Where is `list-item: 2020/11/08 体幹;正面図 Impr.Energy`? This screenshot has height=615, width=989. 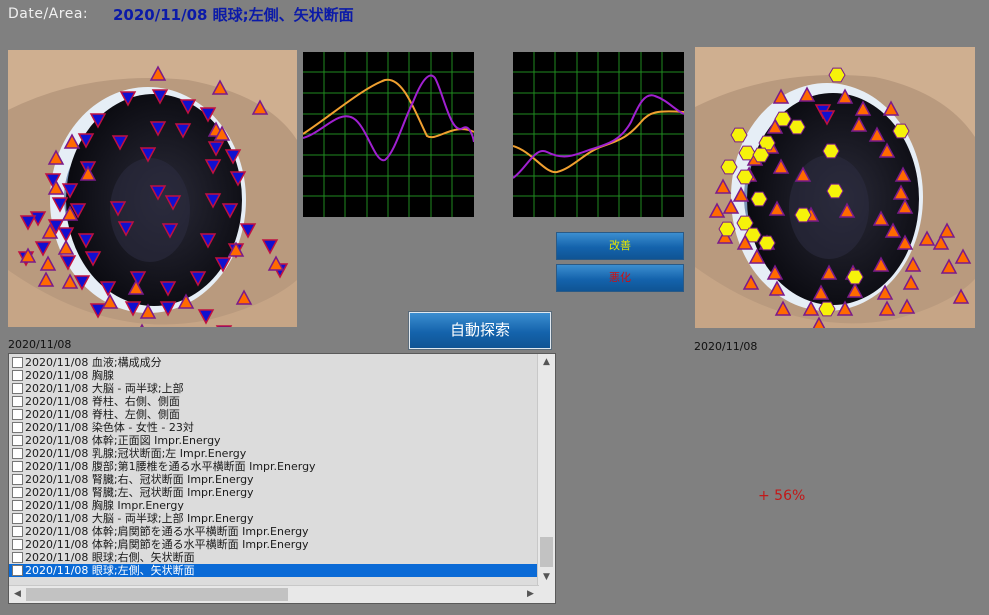
list-item: 2020/11/08 体幹;正面図 Impr.Energy is located at coordinates (274, 440).